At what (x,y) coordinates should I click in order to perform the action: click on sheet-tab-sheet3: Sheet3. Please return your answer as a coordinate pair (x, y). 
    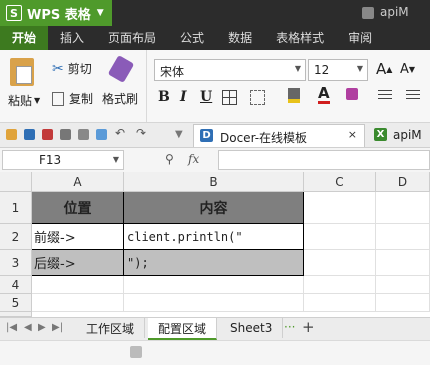
    Looking at the image, I should click on (252, 328).